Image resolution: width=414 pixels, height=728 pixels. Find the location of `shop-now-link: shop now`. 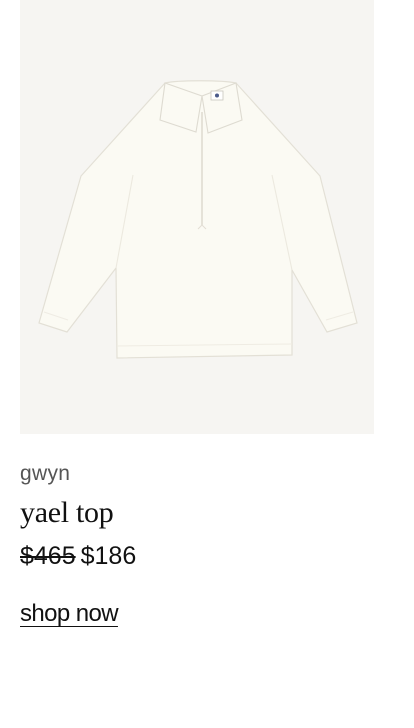

shop-now-link: shop now is located at coordinates (69, 614).